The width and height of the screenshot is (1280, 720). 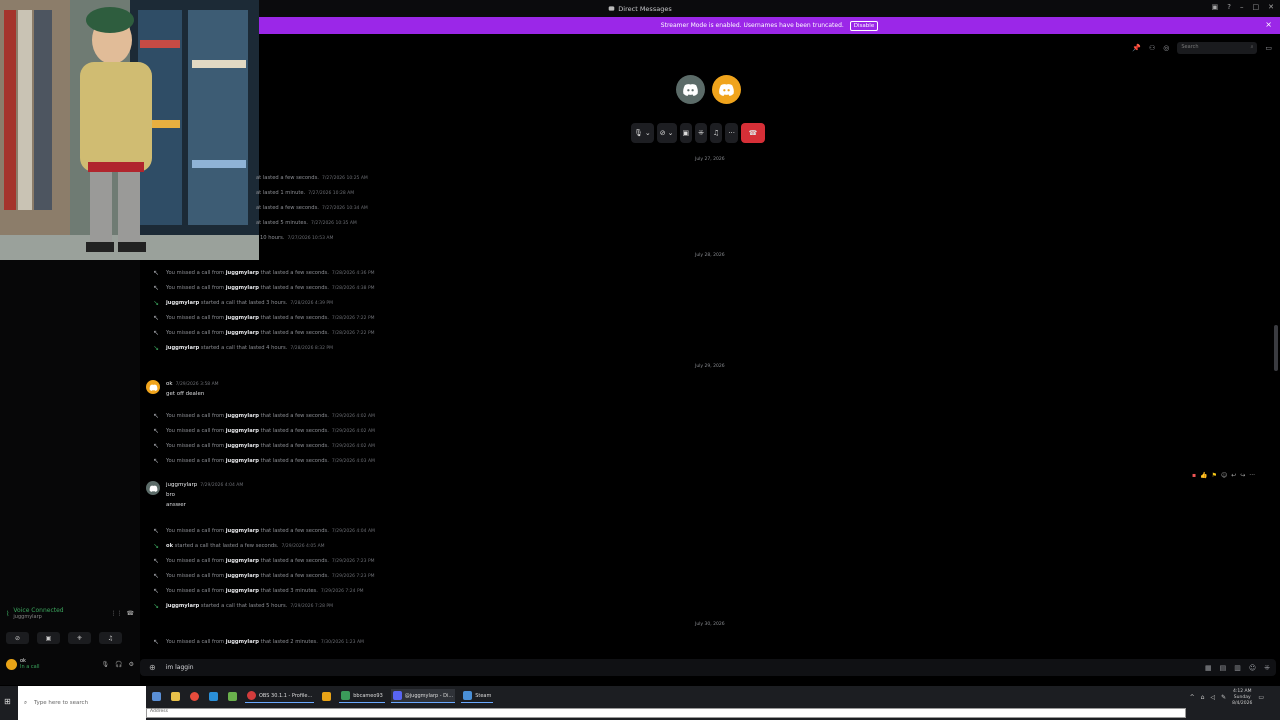 What do you see at coordinates (106, 664) in the screenshot?
I see `microphone-icon: 🎙` at bounding box center [106, 664].